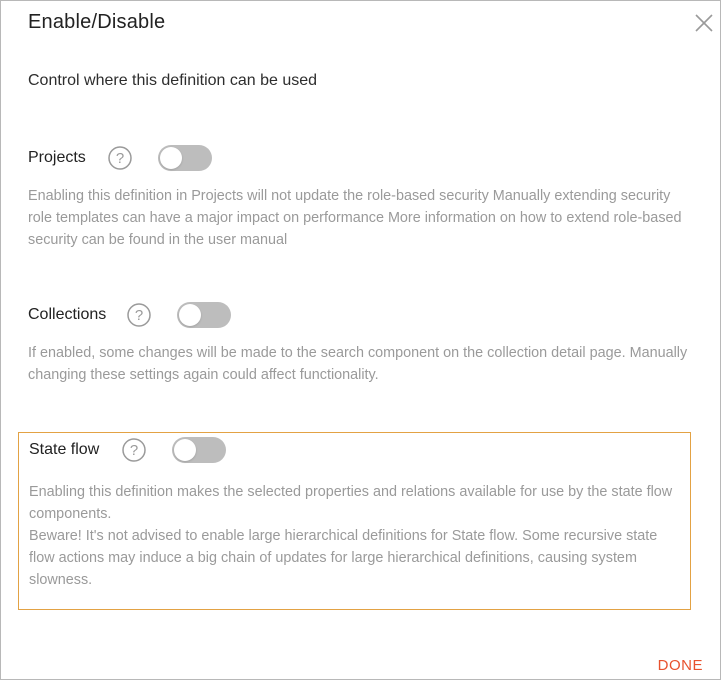 Image resolution: width=721 pixels, height=680 pixels. What do you see at coordinates (199, 450) in the screenshot?
I see `state-flow-toggle` at bounding box center [199, 450].